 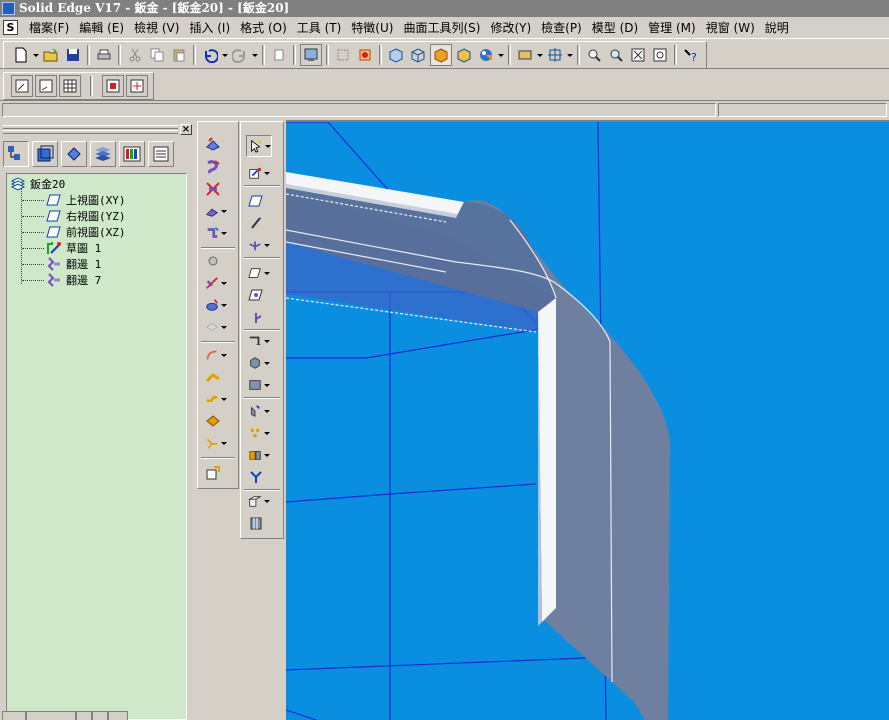 What do you see at coordinates (660, 55) in the screenshot?
I see `spin-icon` at bounding box center [660, 55].